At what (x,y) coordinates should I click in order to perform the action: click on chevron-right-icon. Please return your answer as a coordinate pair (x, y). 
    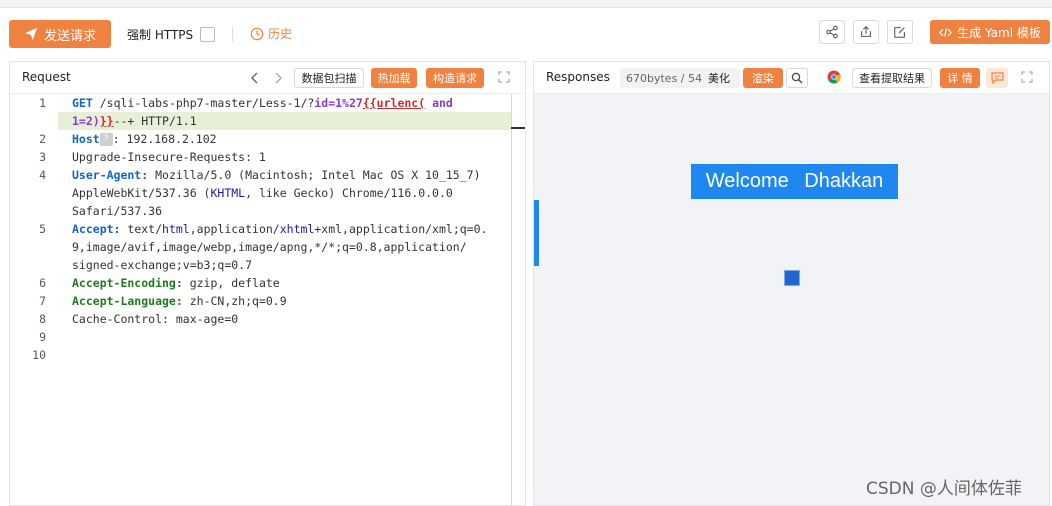
    Looking at the image, I should click on (278, 78).